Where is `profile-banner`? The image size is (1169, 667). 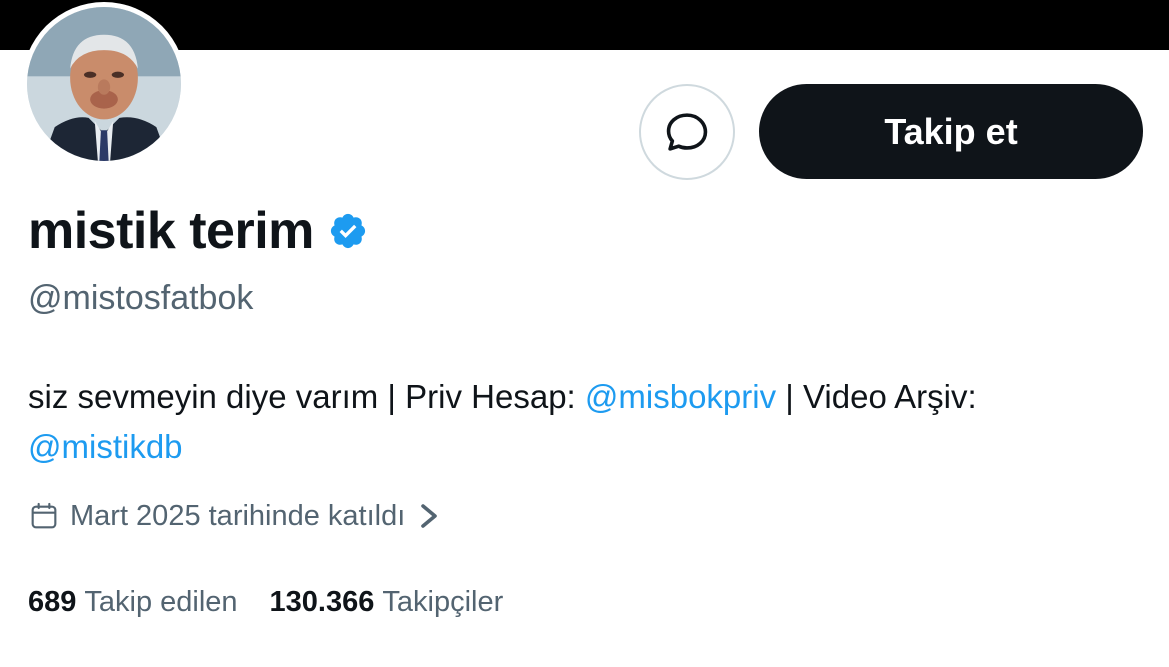 profile-banner is located at coordinates (584, 25).